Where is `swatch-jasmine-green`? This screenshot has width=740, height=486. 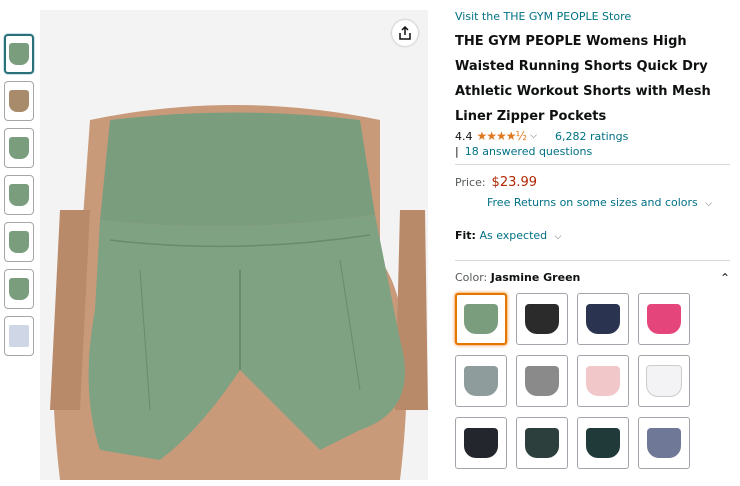 swatch-jasmine-green is located at coordinates (481, 319).